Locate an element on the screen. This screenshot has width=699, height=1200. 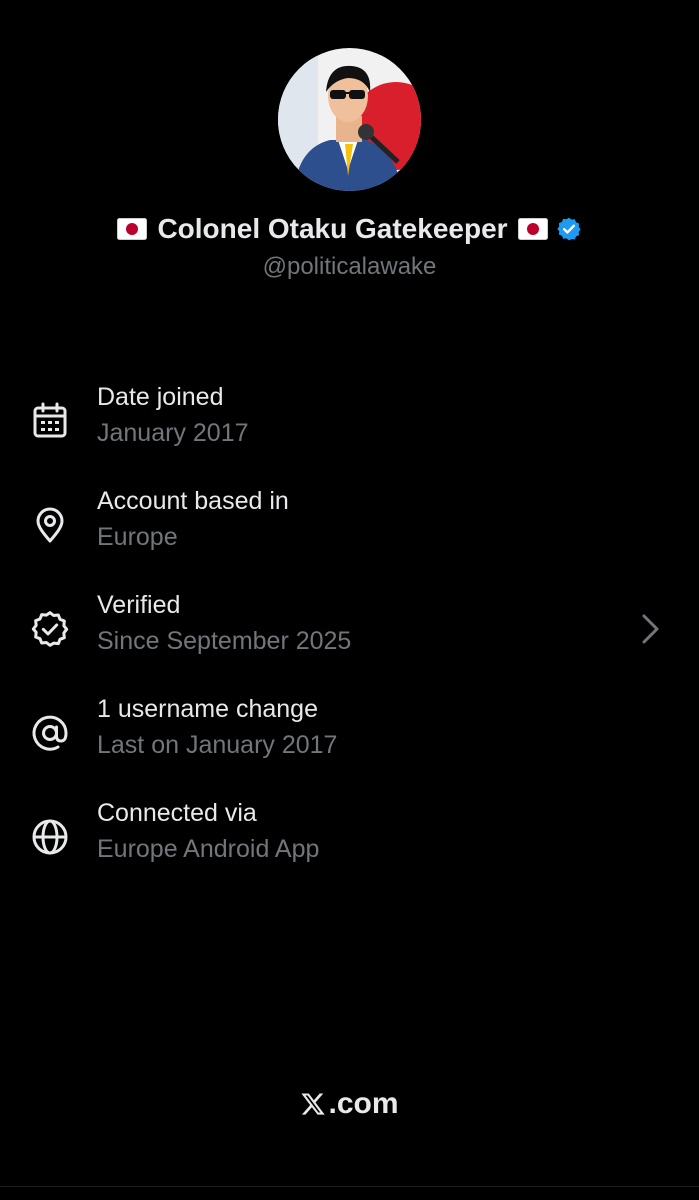
about-row-title: Account based in is located at coordinates (193, 501).